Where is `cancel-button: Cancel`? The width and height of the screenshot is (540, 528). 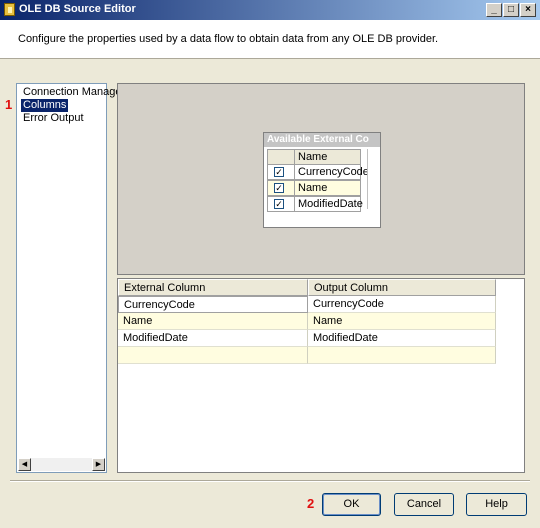 cancel-button: Cancel is located at coordinates (424, 504).